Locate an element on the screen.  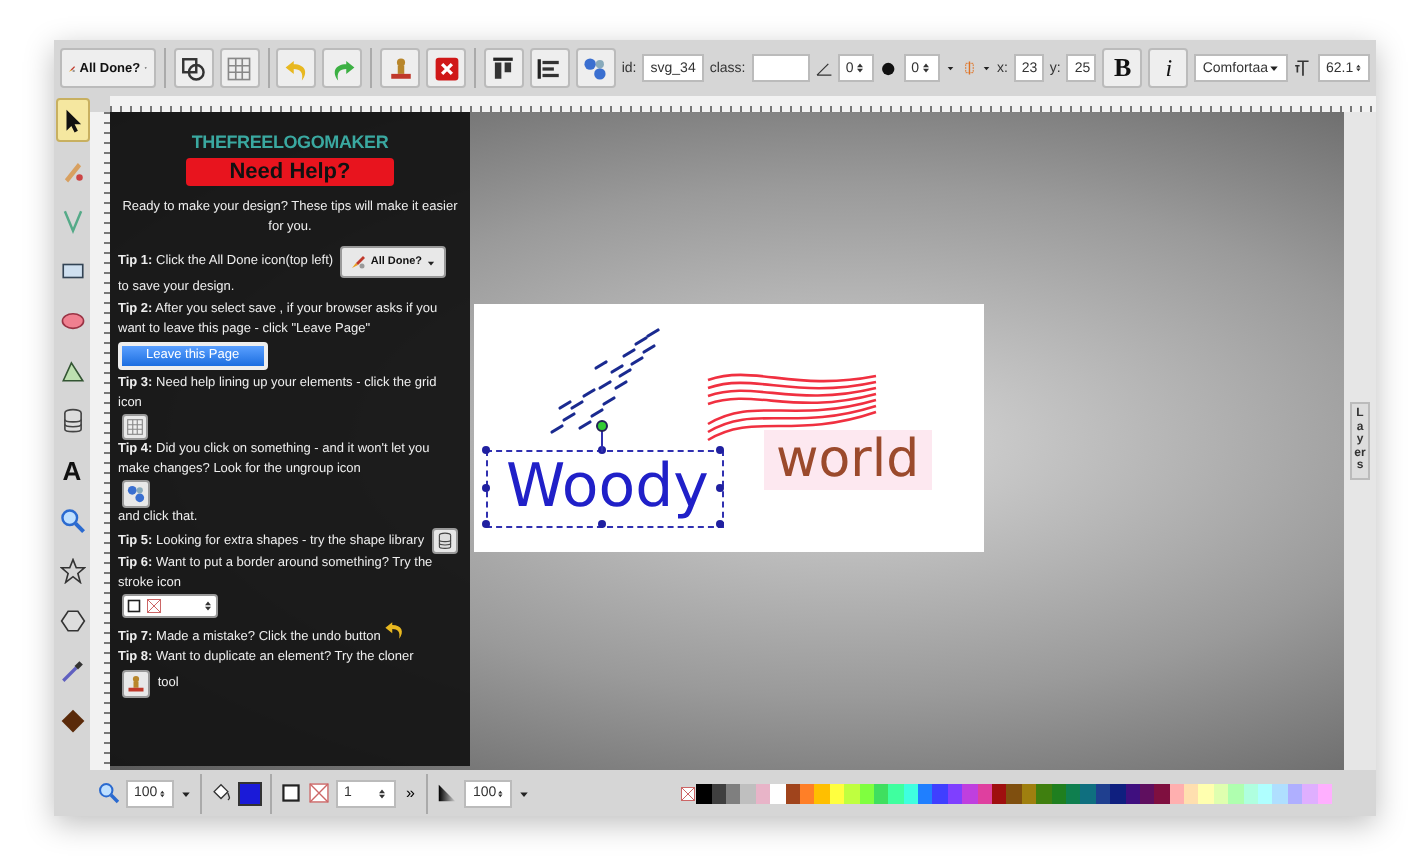
clone-button is located at coordinates (400, 68).